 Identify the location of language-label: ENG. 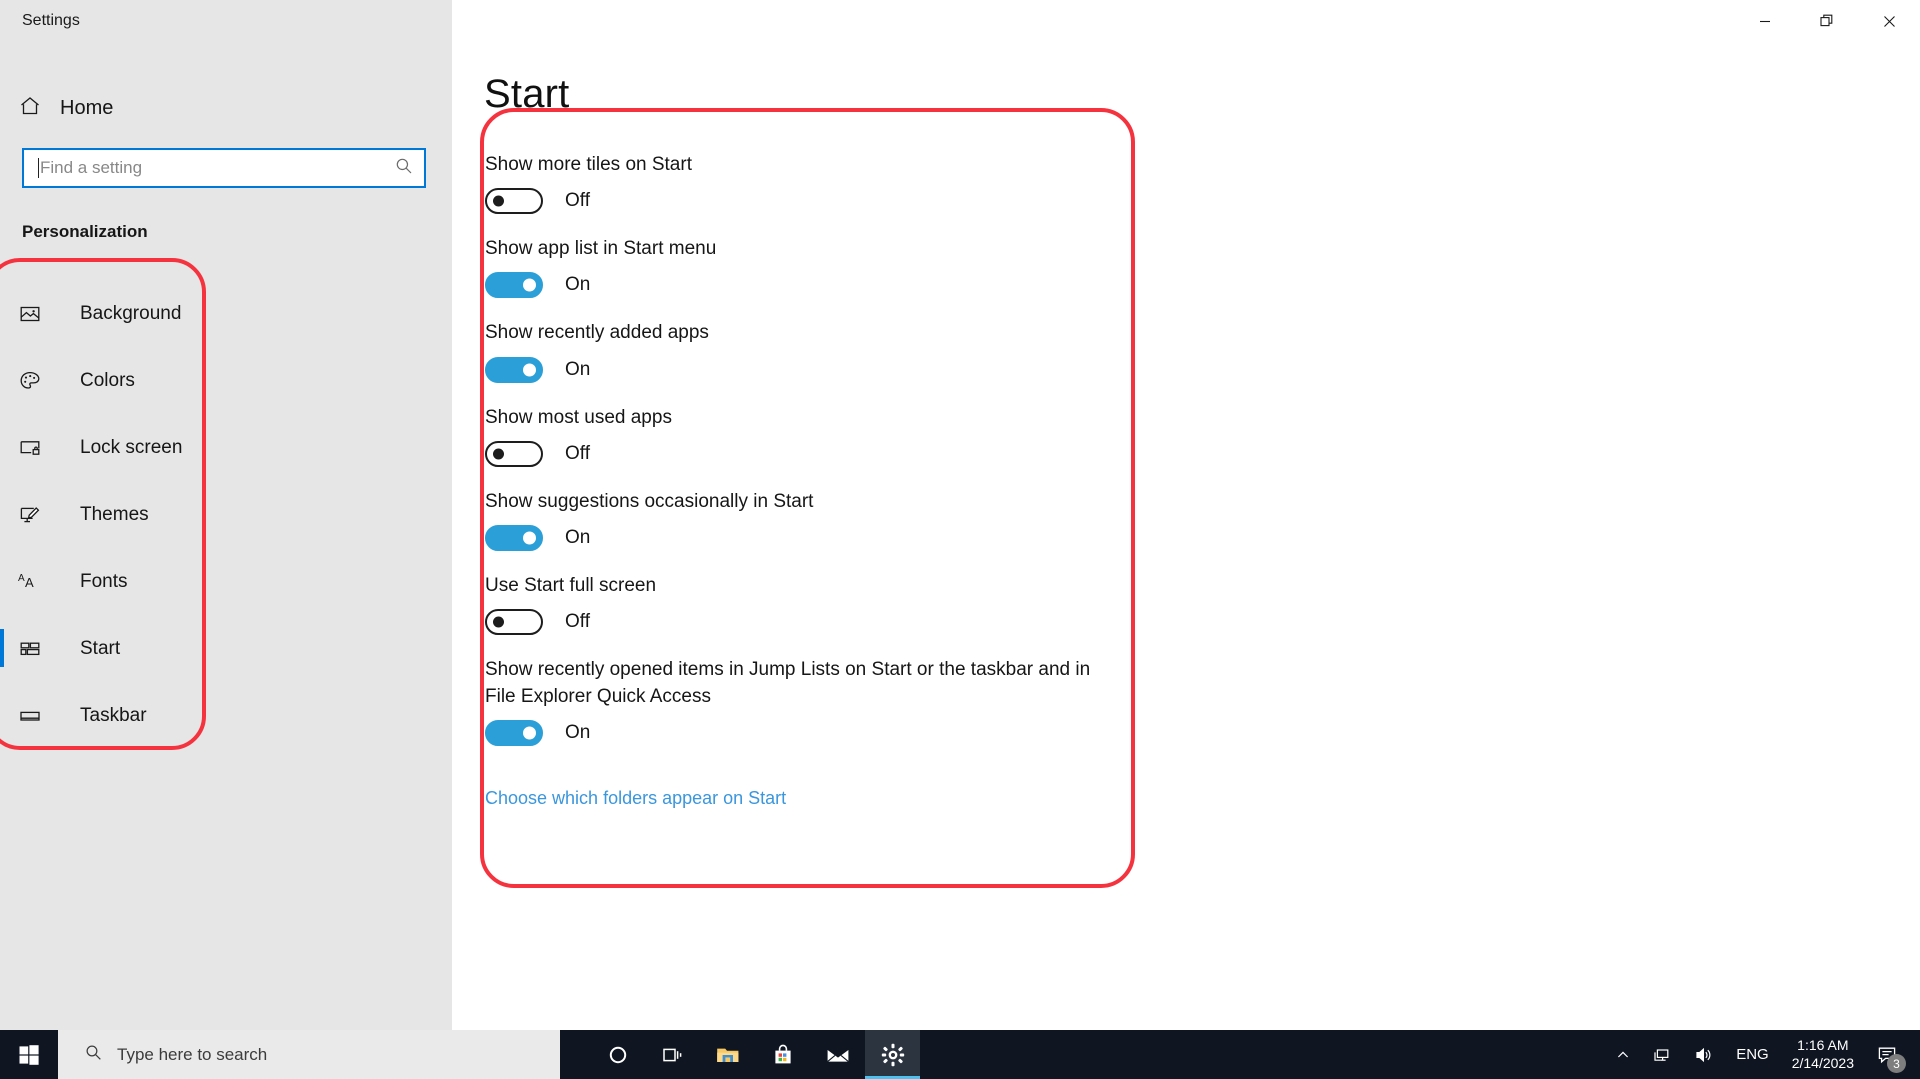
(1752, 1054).